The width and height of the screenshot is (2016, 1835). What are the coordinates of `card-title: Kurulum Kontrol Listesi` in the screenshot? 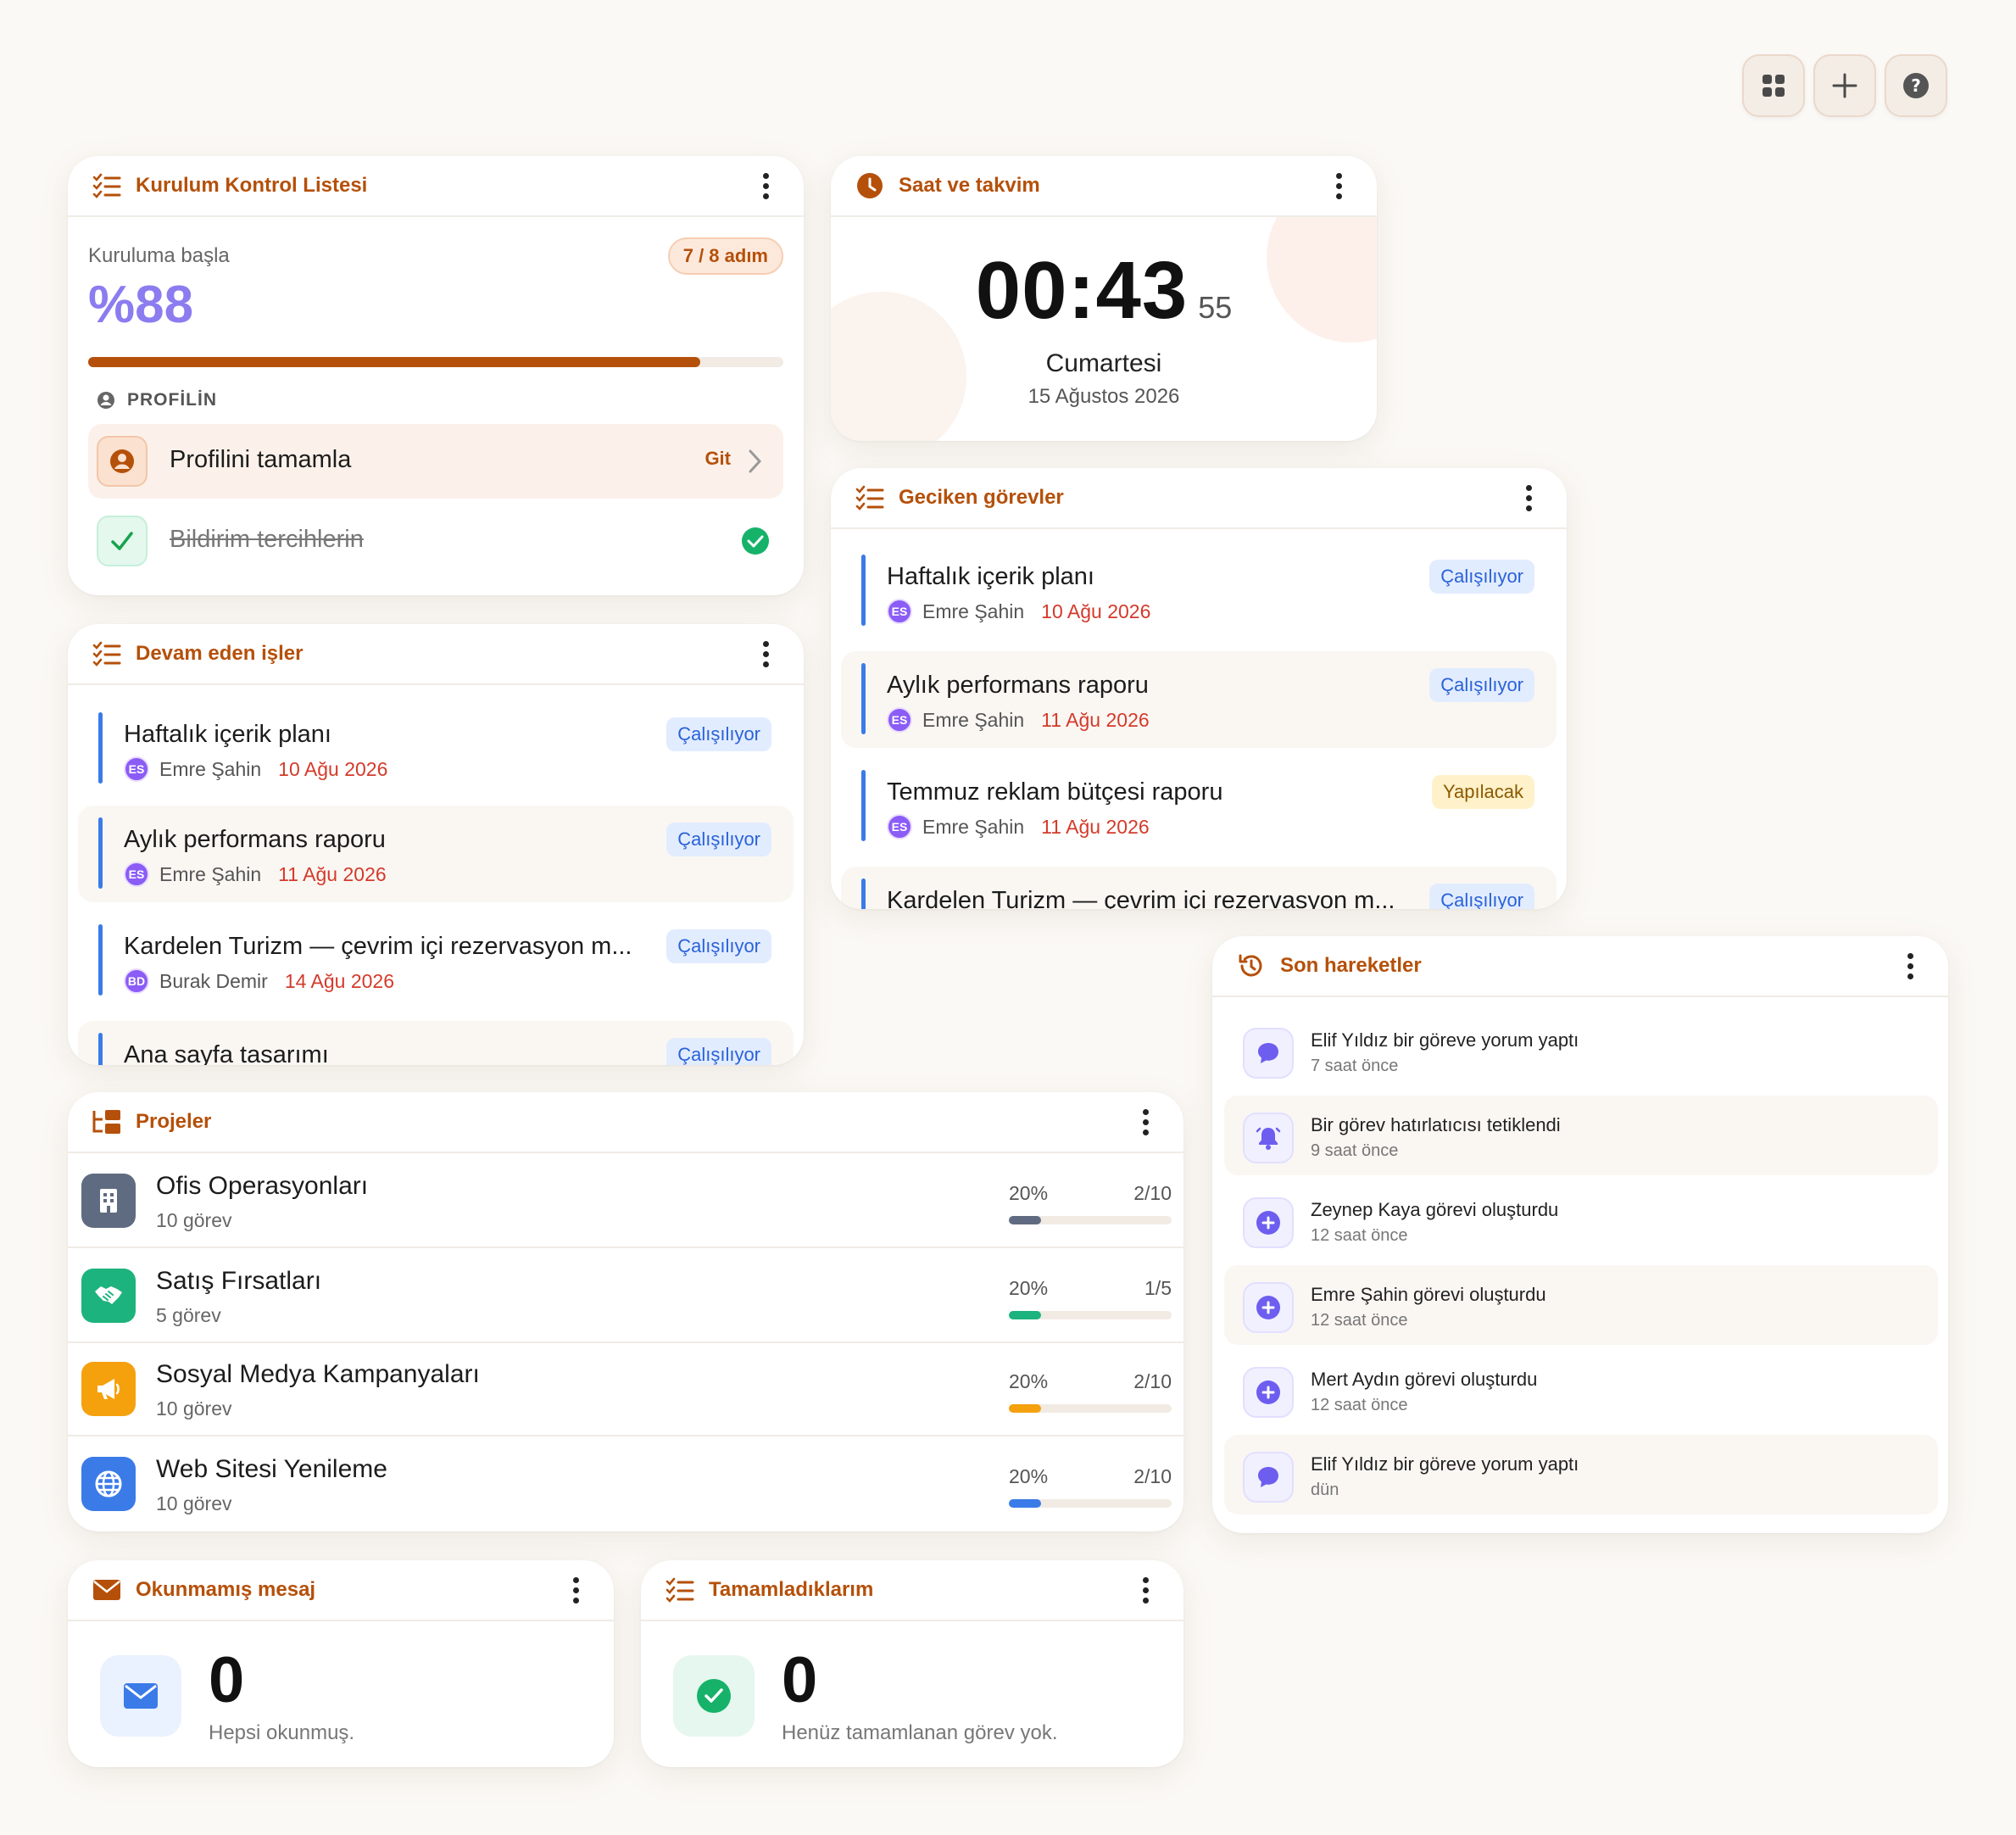 It's located at (252, 186).